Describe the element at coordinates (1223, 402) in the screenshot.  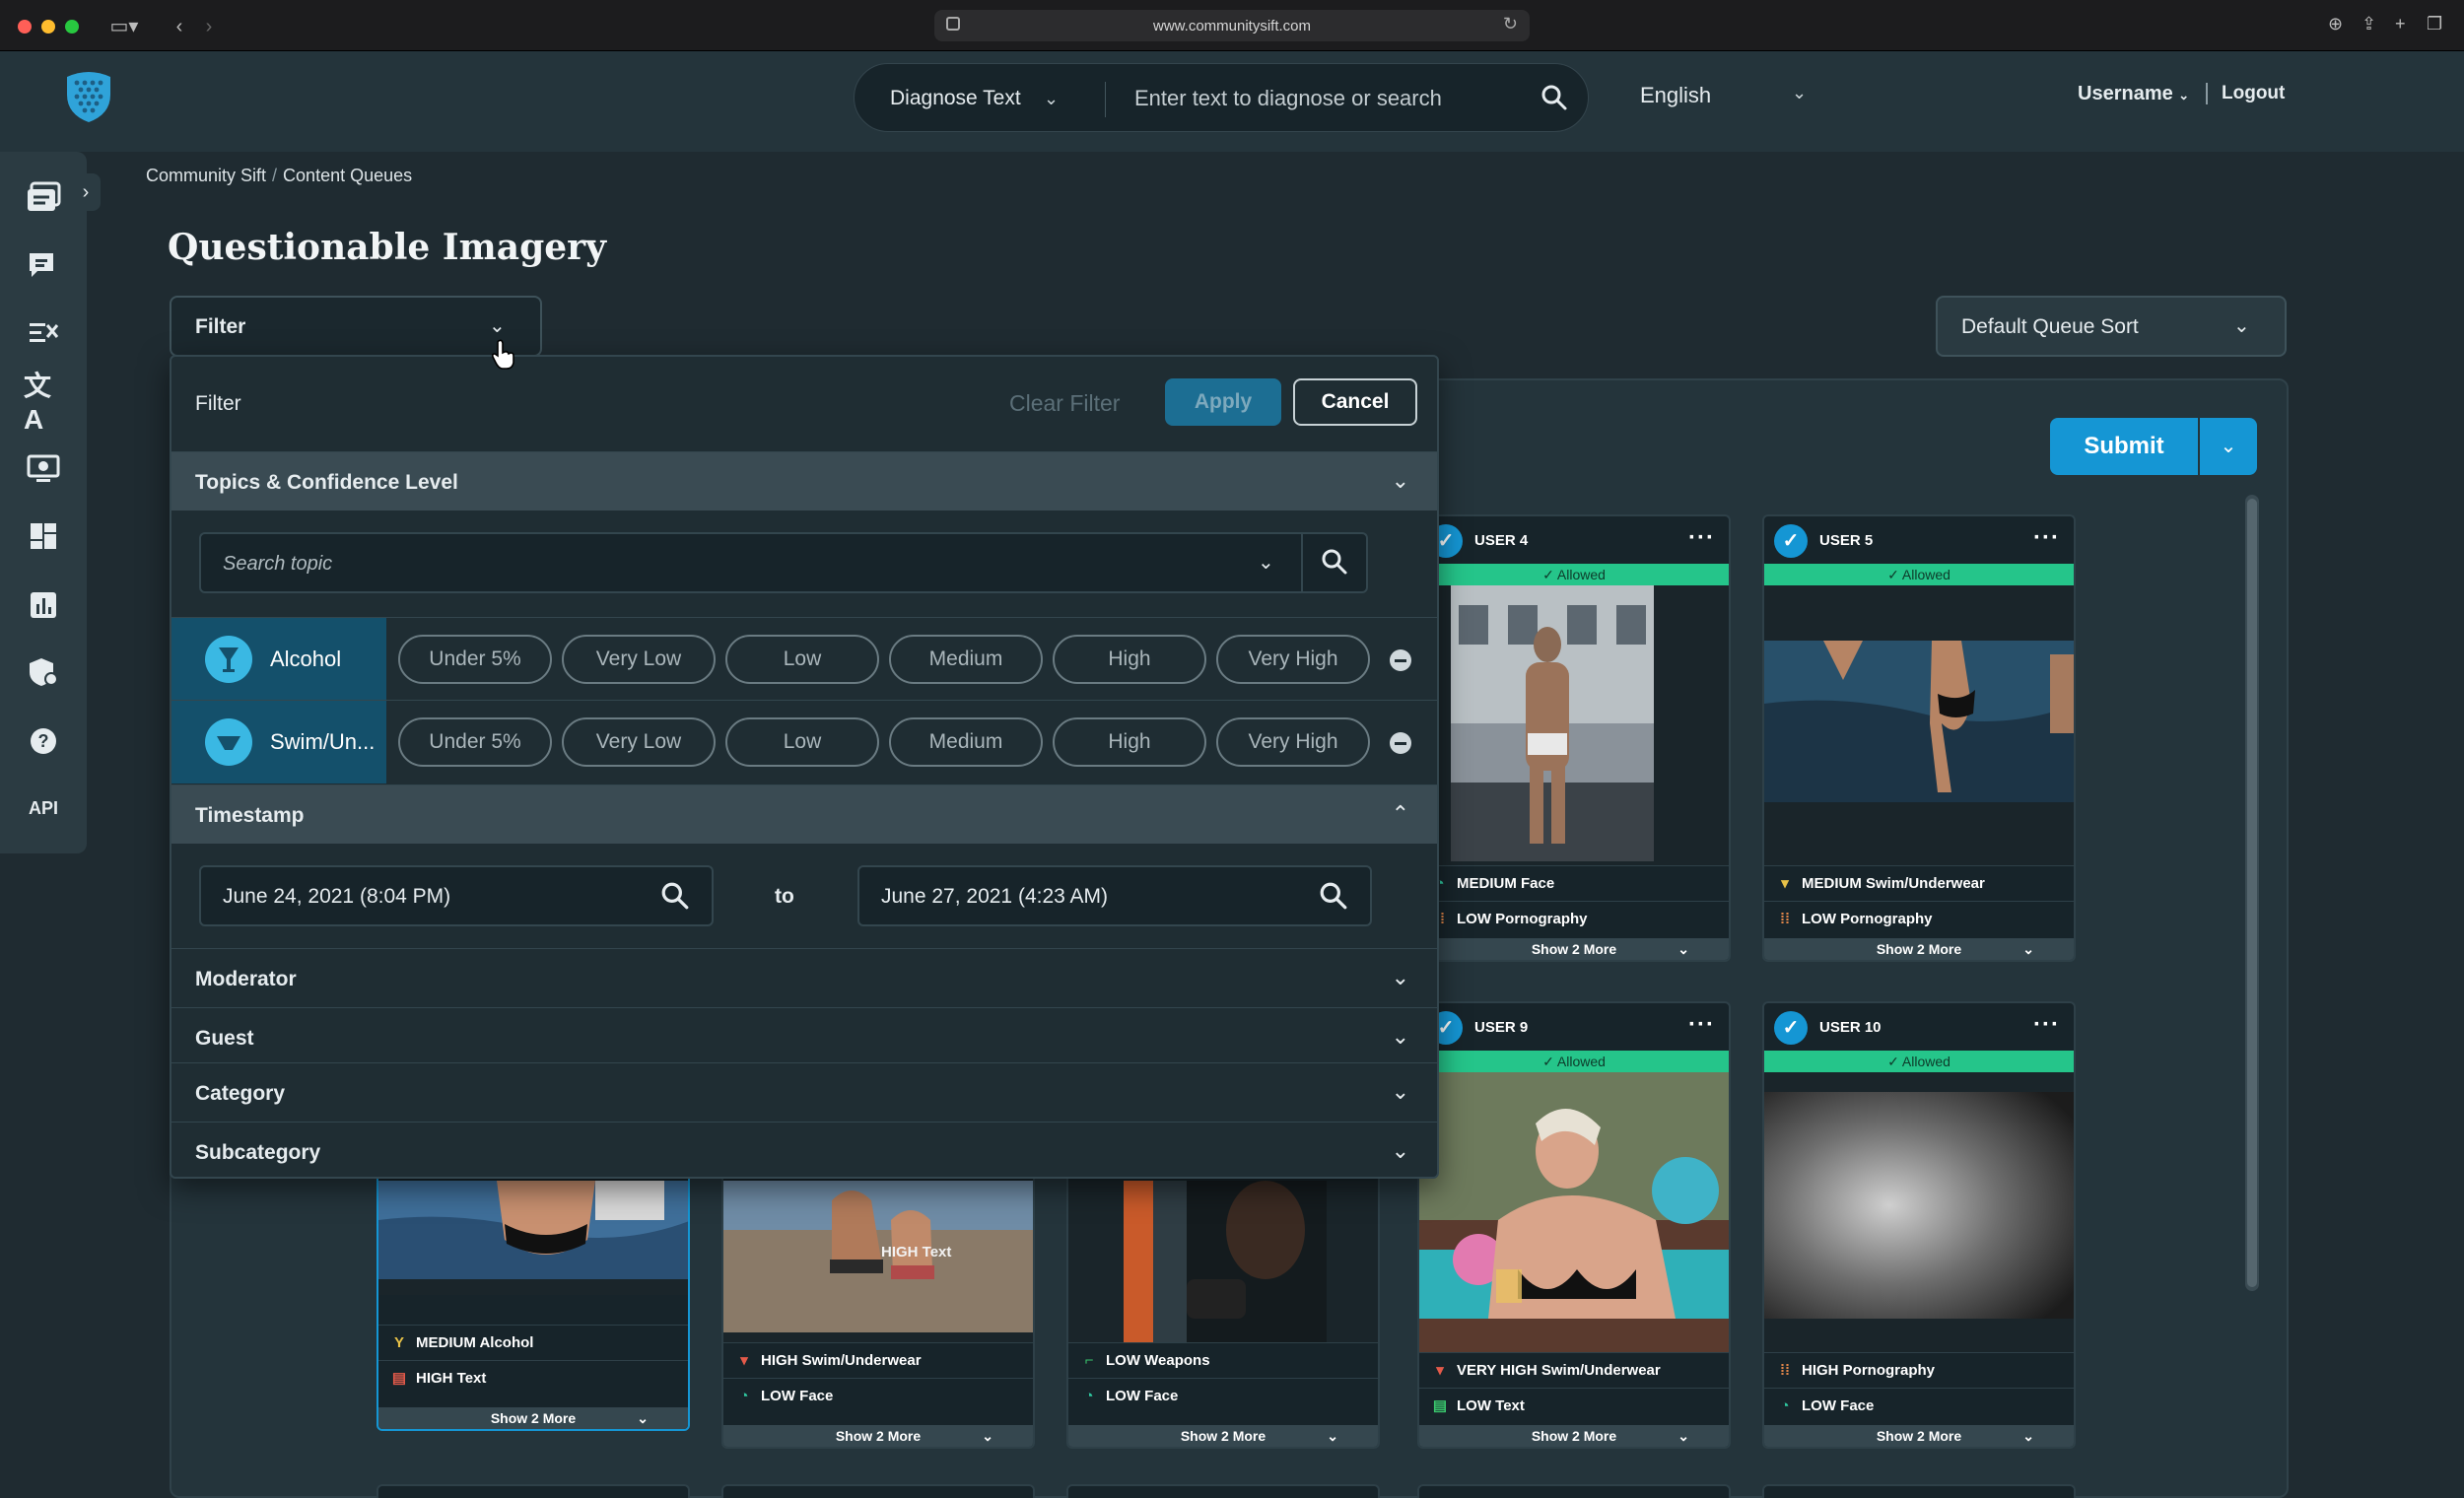
I see `apply-button: Apply` at that location.